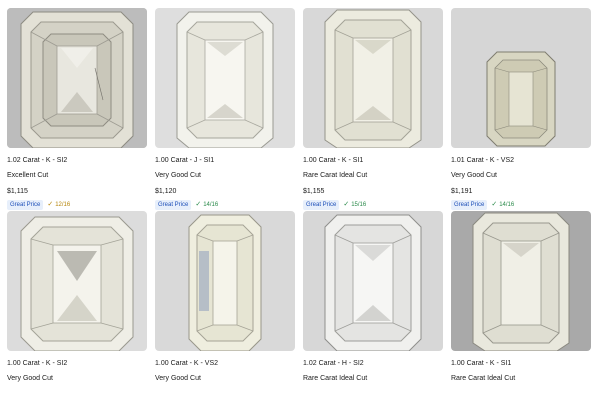 This screenshot has width=607, height=407. I want to click on badge-row: Great Price ✓ 15/16, so click(373, 205).